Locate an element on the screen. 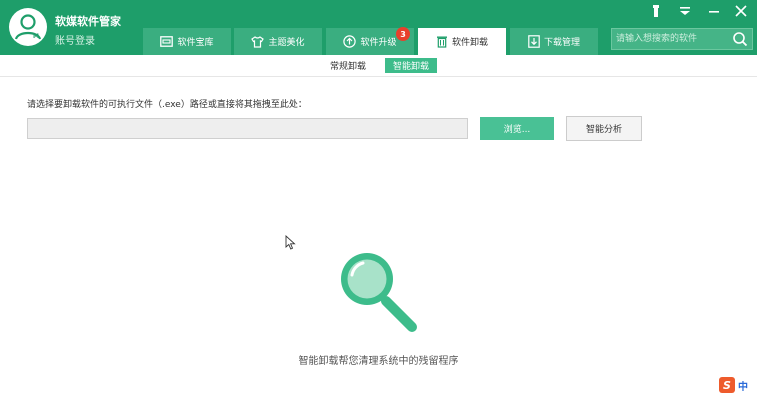 This screenshot has height=400, width=757. search-box is located at coordinates (682, 39).